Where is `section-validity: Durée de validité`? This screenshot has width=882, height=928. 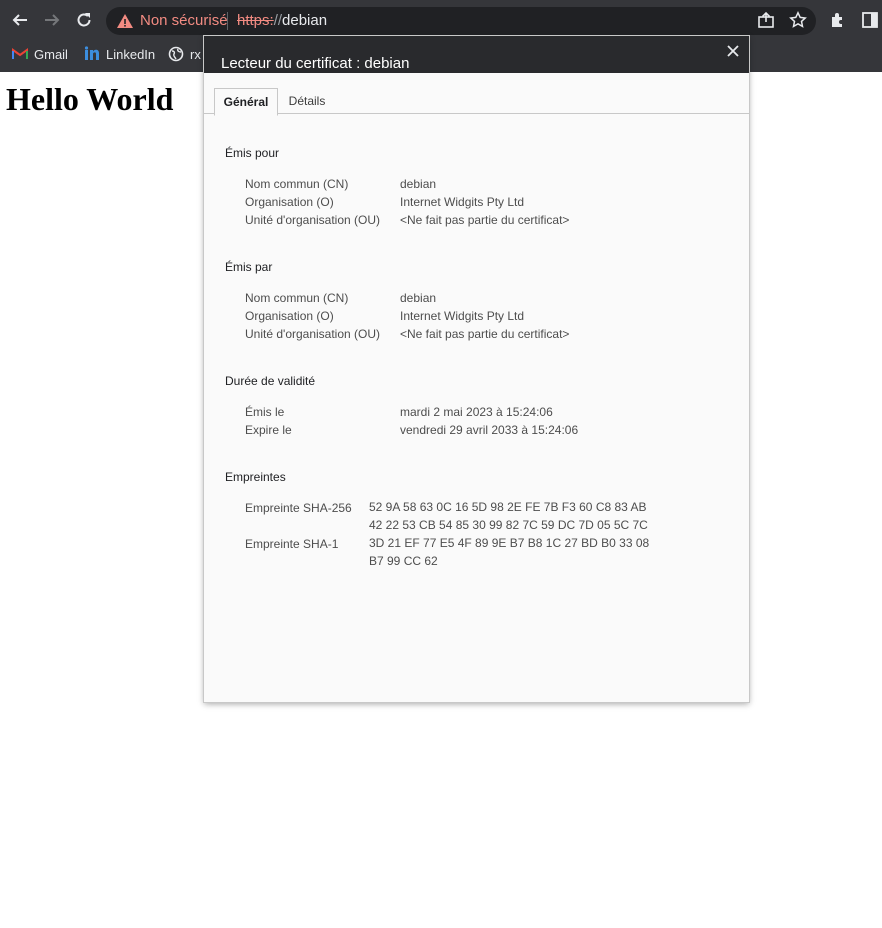
section-validity: Durée de validité is located at coordinates (270, 381).